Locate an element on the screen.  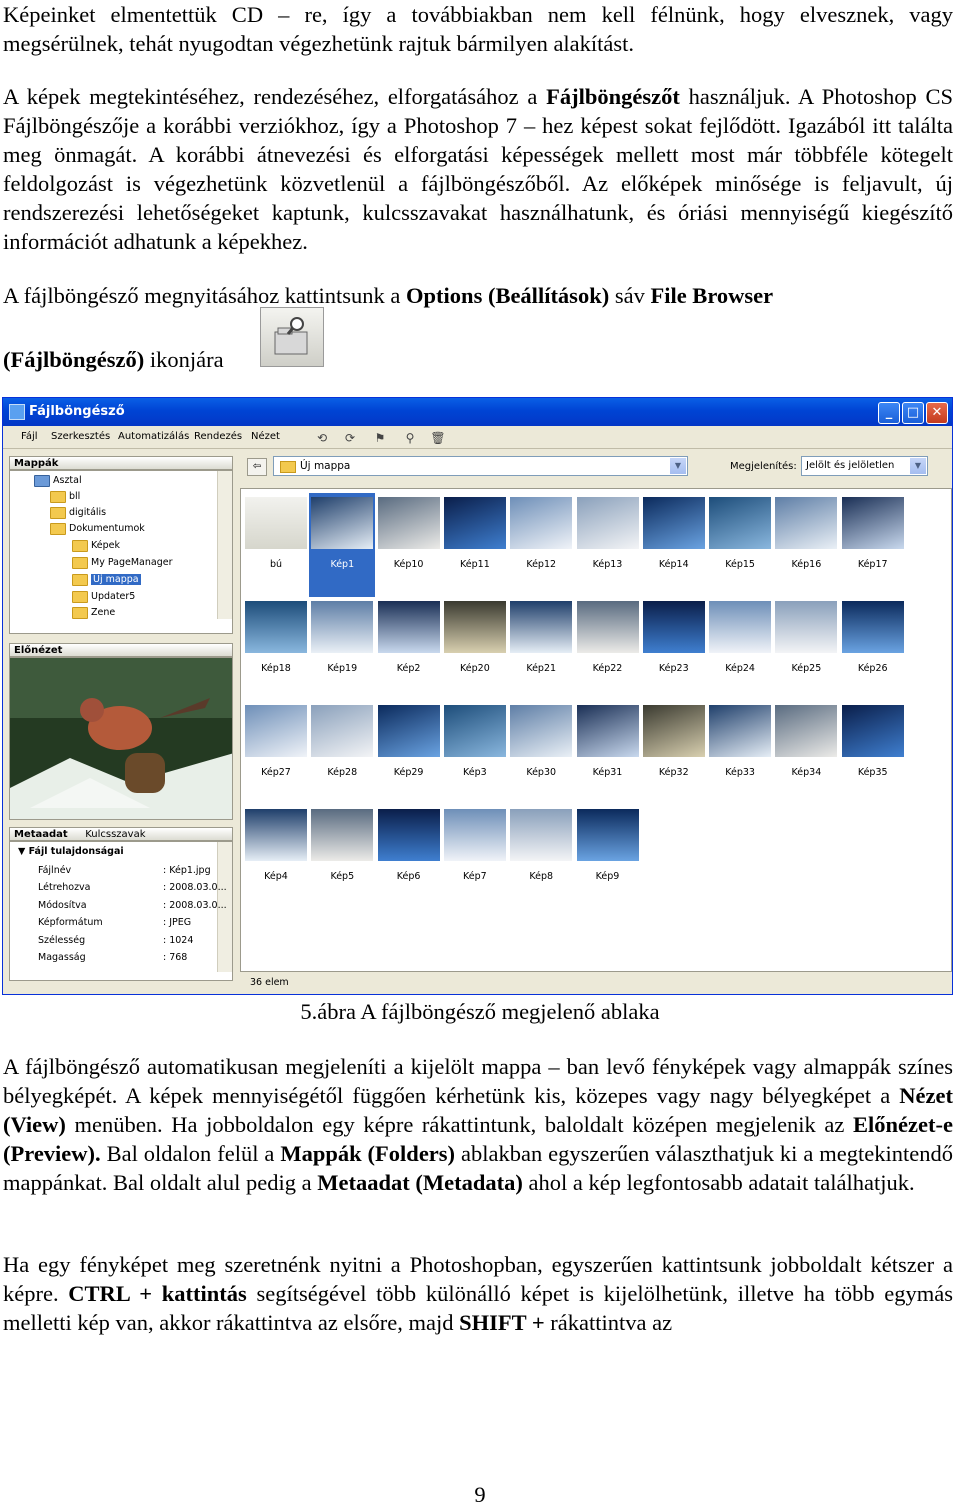
folders-tab: Mappák is located at coordinates (121, 463).